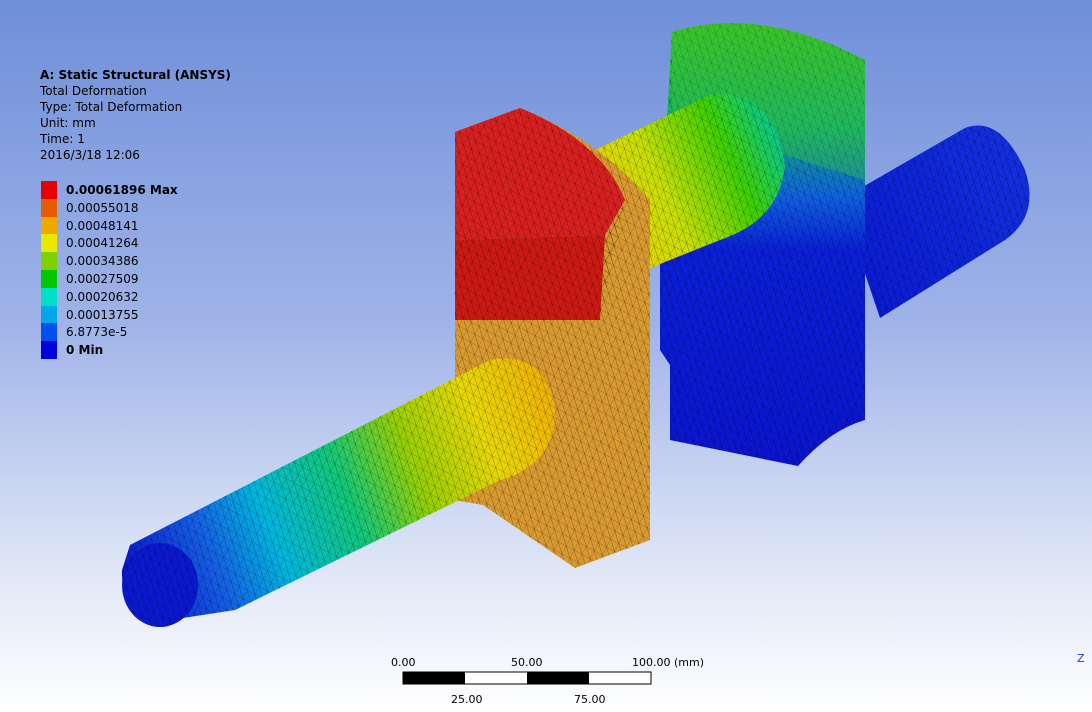  What do you see at coordinates (527, 662) in the screenshot?
I see `scale-label-50: 50.00` at bounding box center [527, 662].